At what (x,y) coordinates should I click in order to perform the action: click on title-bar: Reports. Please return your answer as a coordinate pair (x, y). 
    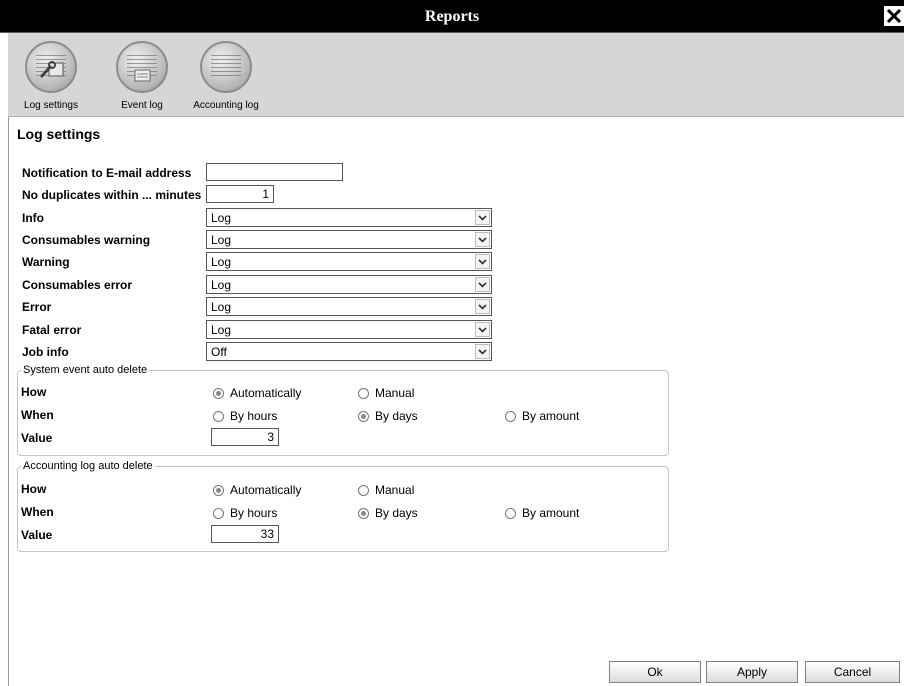
    Looking at the image, I should click on (452, 16).